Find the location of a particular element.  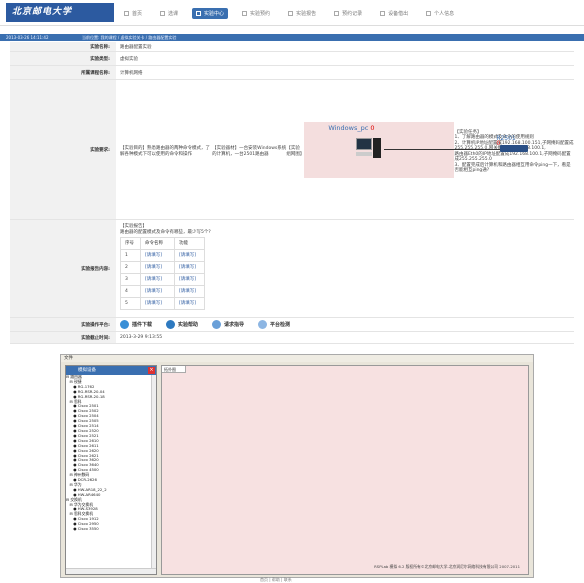

user-icon is located at coordinates (429, 13).